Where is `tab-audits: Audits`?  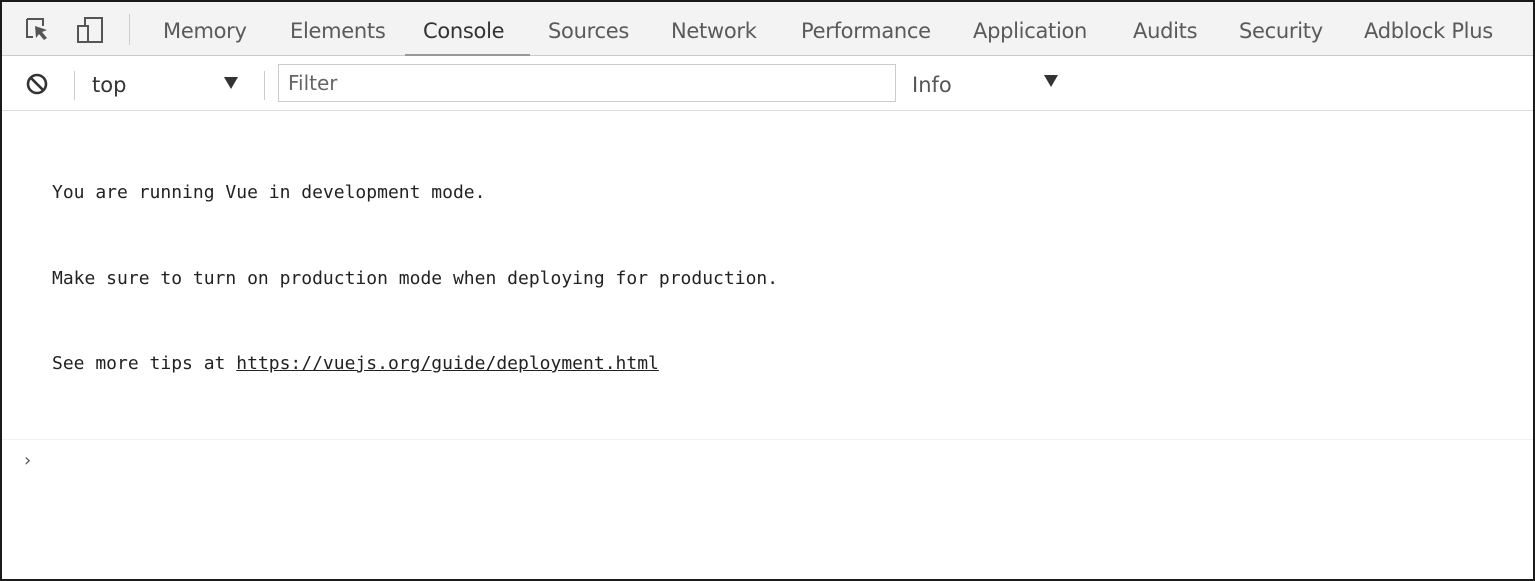
tab-audits: Audits is located at coordinates (1165, 29).